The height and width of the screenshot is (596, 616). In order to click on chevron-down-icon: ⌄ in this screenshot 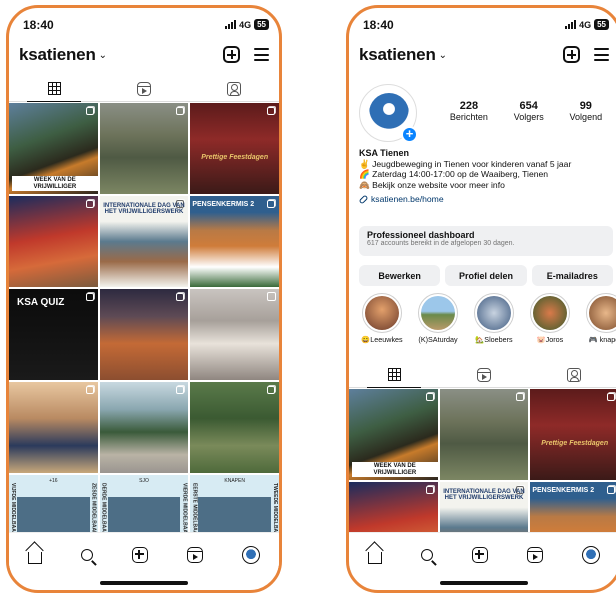, I will do `click(442, 55)`.